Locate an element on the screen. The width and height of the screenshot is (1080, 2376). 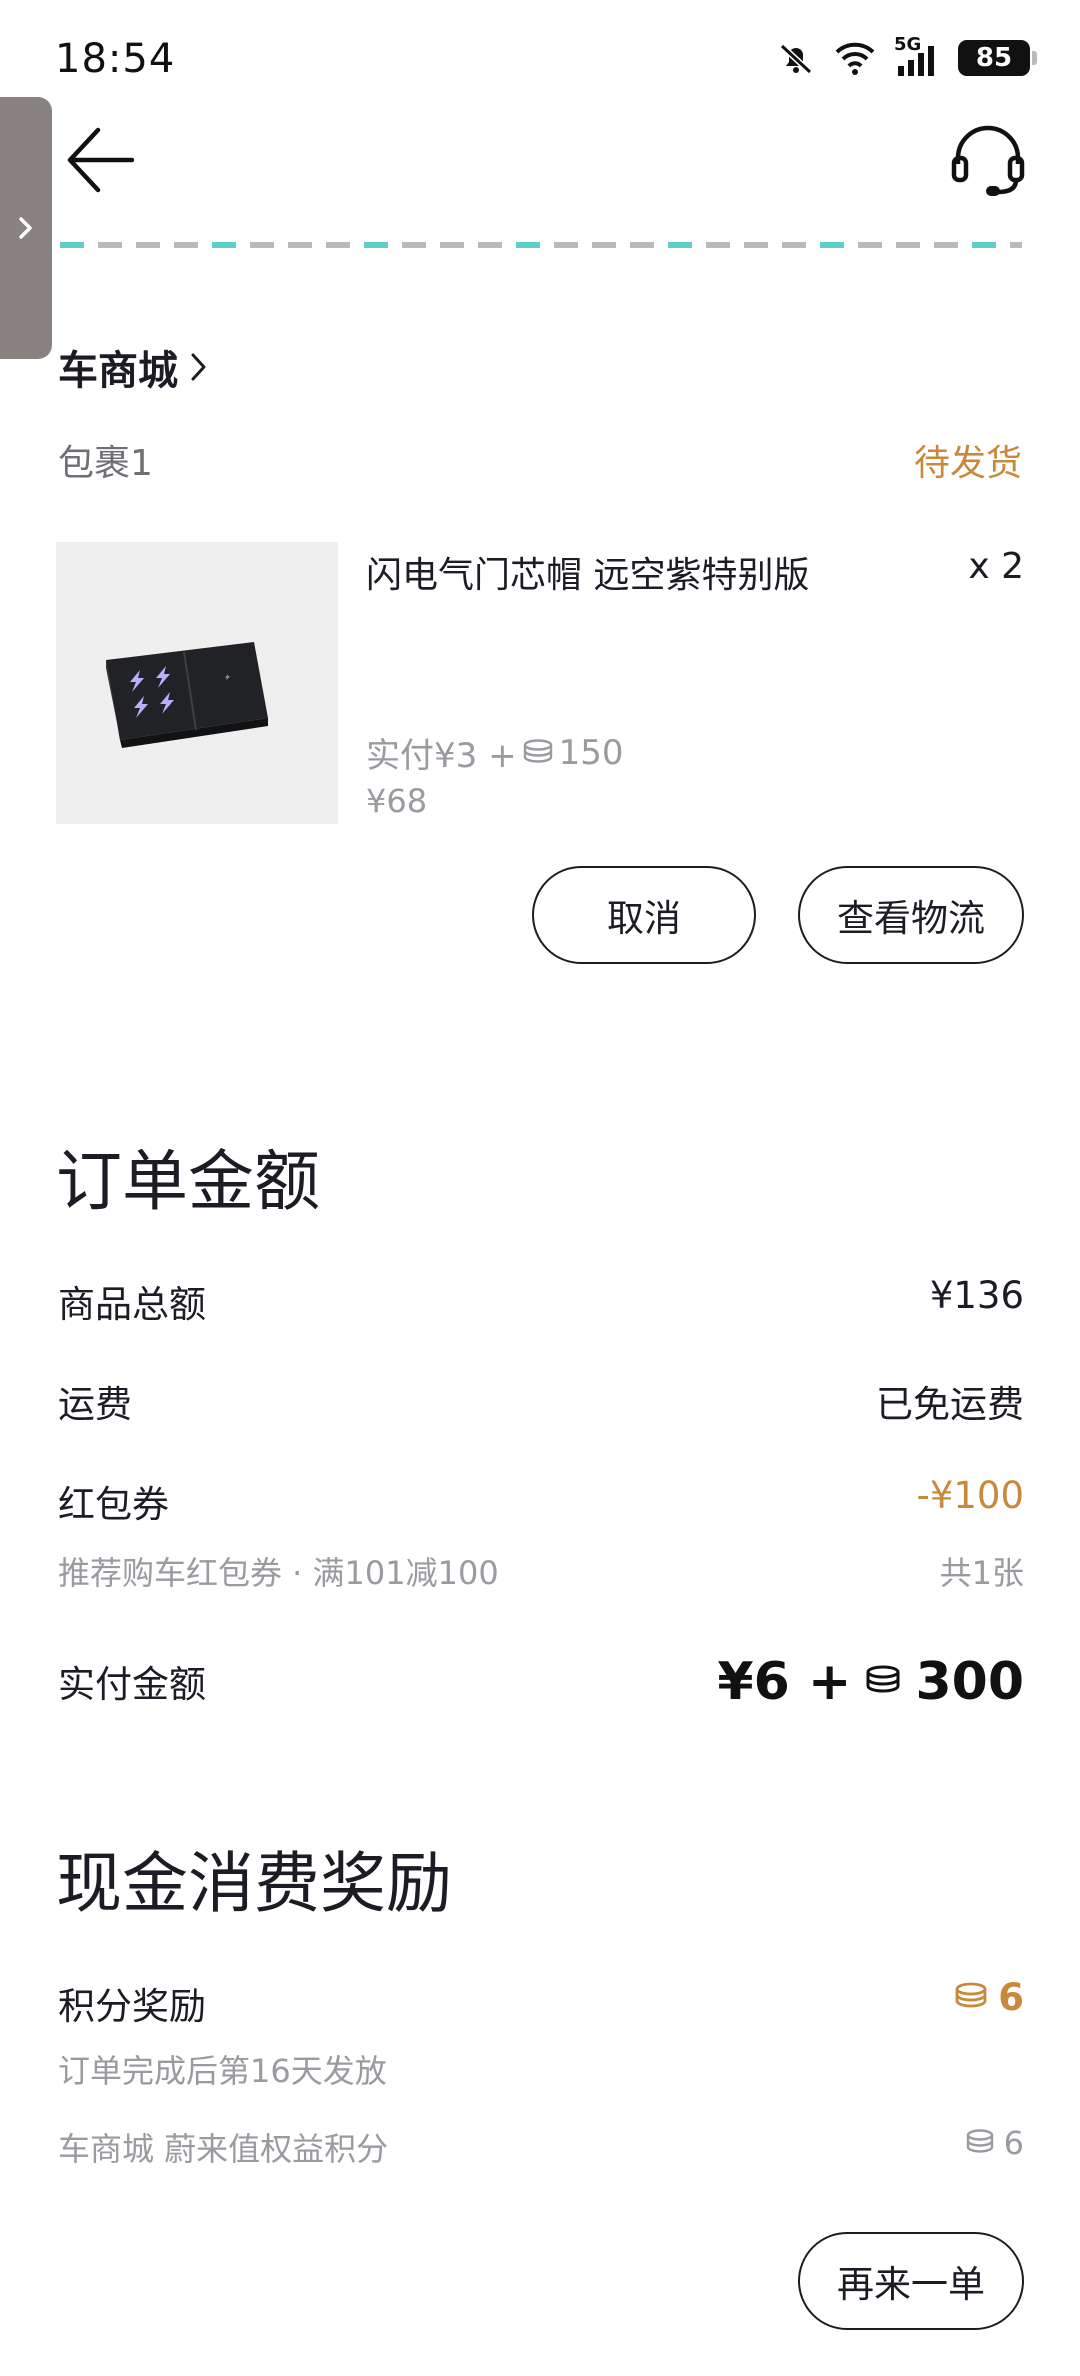
status-time: 18:54 is located at coordinates (115, 59).